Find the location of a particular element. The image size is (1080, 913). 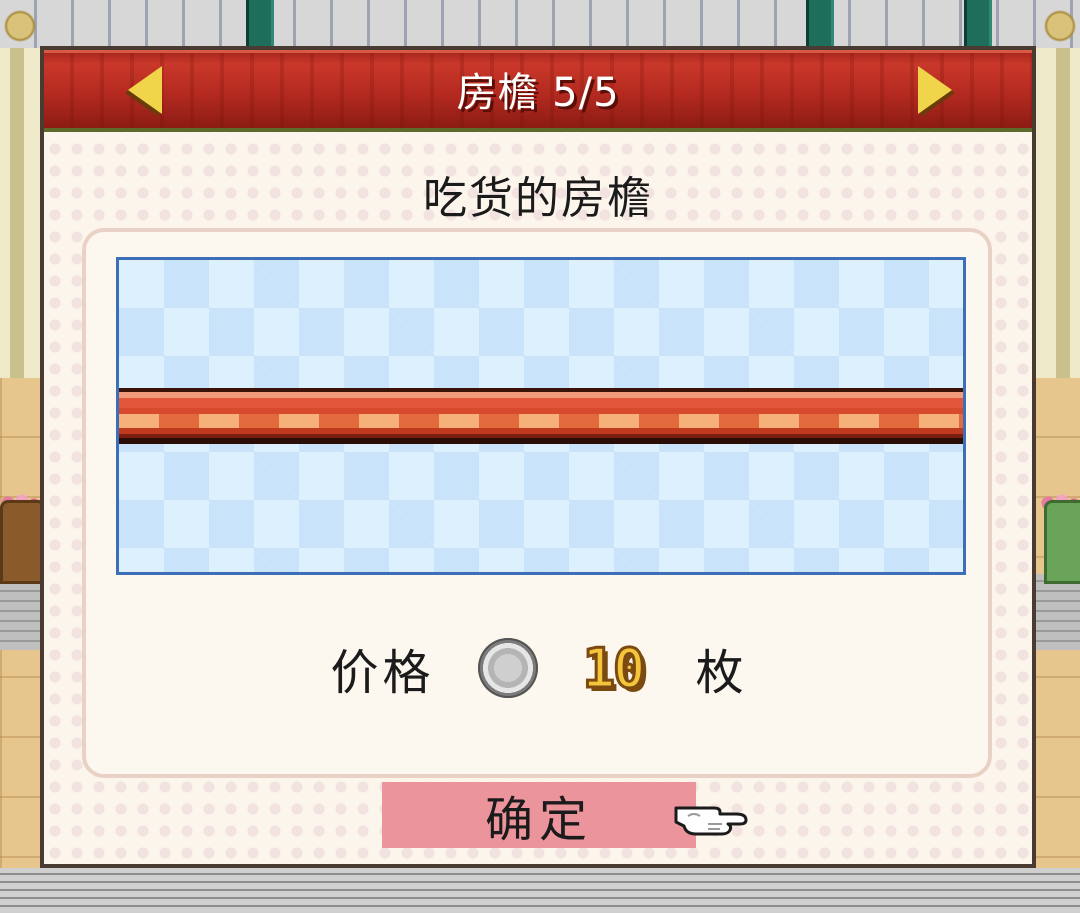

silver-coin-icon is located at coordinates (508, 668).